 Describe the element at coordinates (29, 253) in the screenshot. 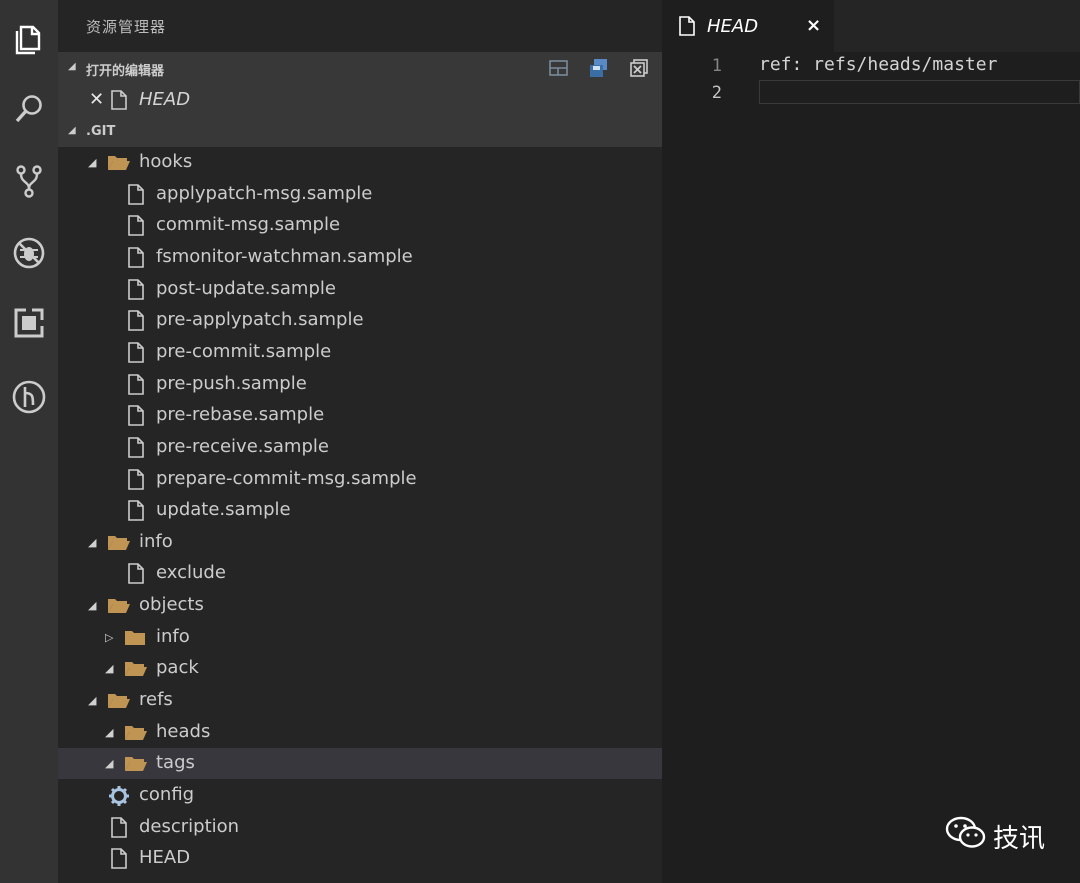

I see `debug-icon` at that location.